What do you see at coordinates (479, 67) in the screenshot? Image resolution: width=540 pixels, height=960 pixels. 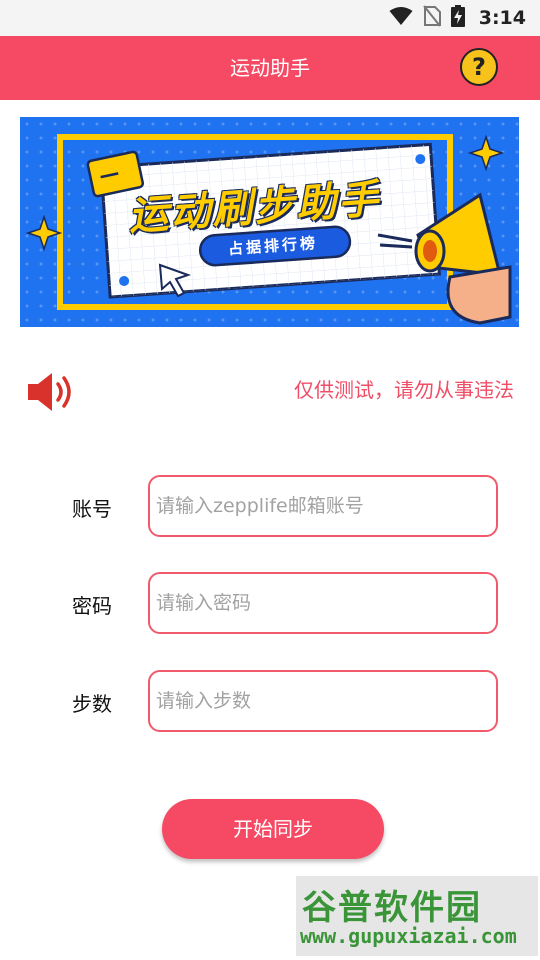 I see `help-question-icon: ?` at bounding box center [479, 67].